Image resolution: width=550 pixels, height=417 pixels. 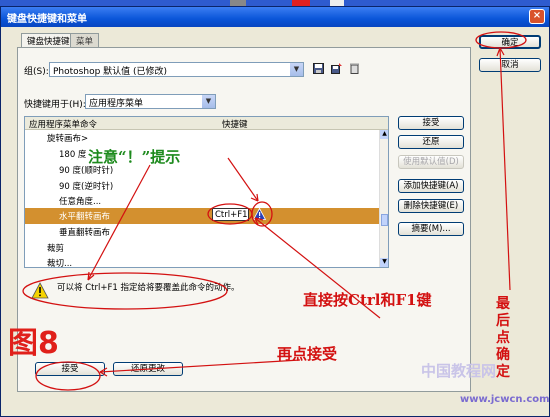 I want to click on close-button: ×, so click(x=537, y=16).